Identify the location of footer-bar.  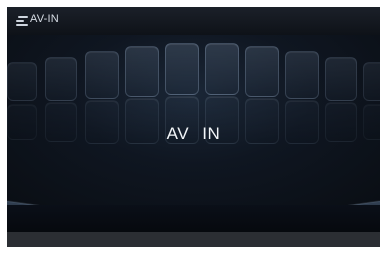
(193, 239).